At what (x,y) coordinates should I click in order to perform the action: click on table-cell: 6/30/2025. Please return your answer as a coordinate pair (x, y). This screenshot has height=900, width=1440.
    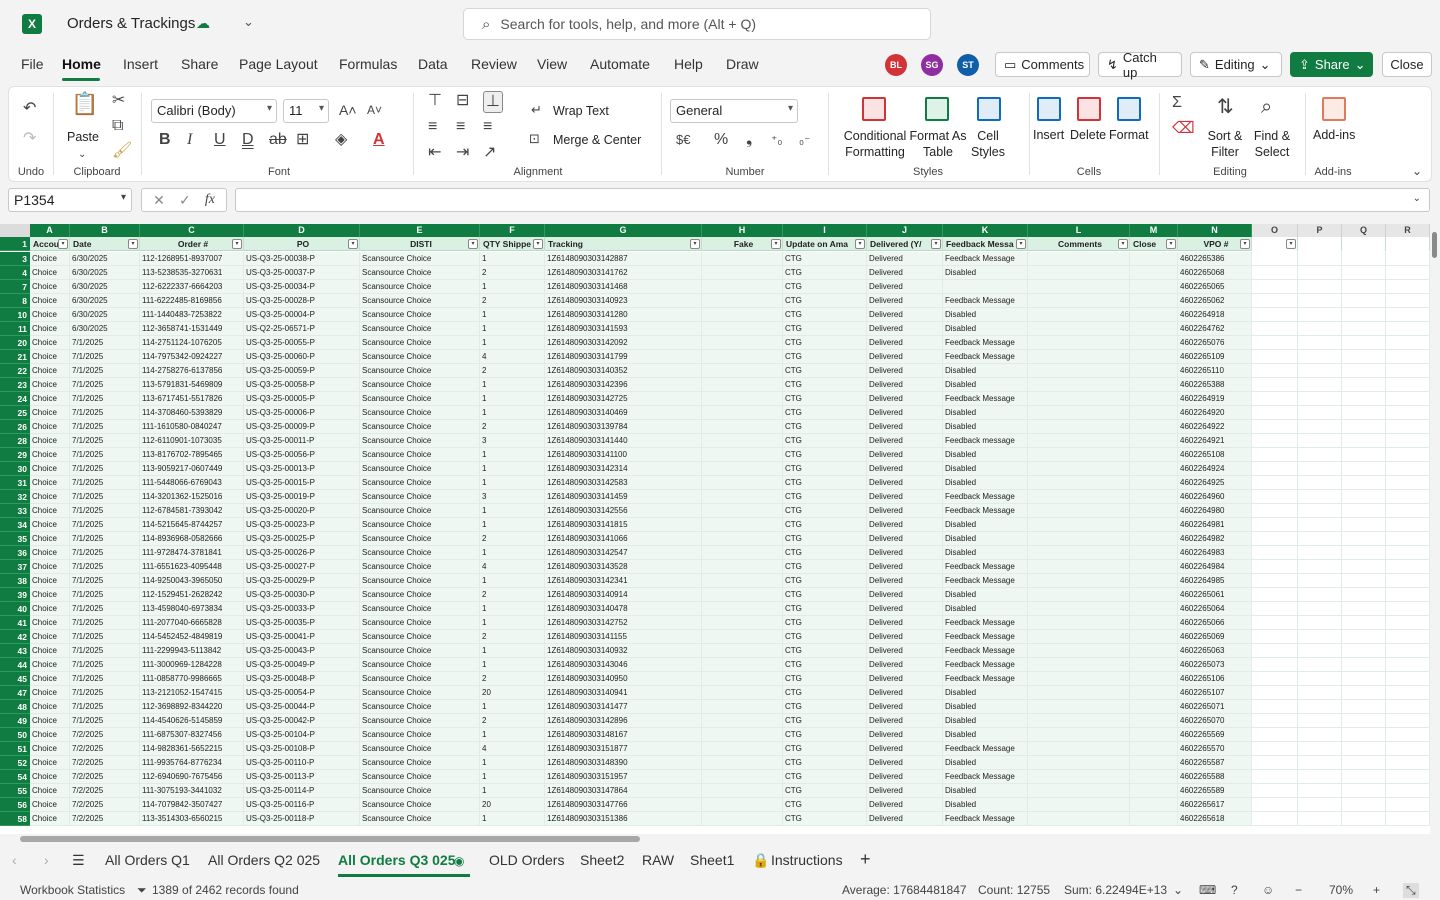
    Looking at the image, I should click on (105, 301).